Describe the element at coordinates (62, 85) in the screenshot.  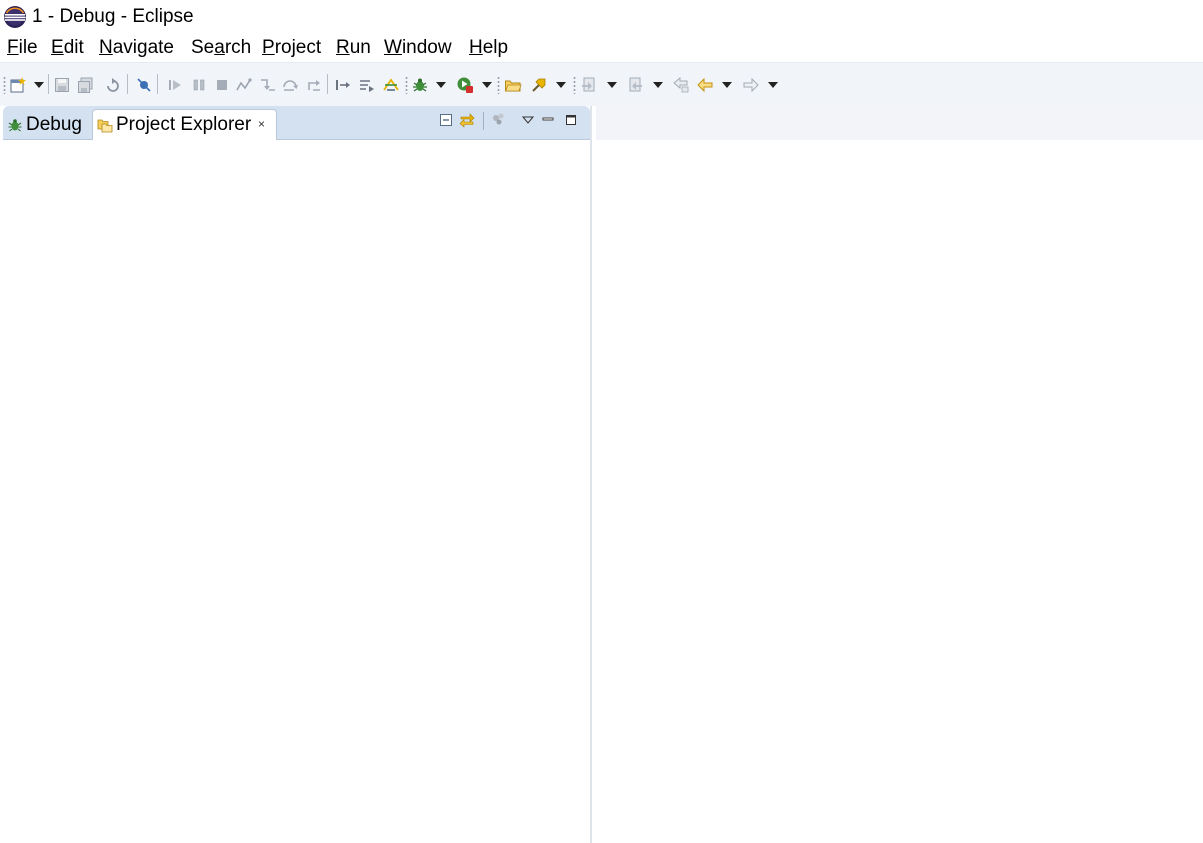
I see `save-icon` at that location.